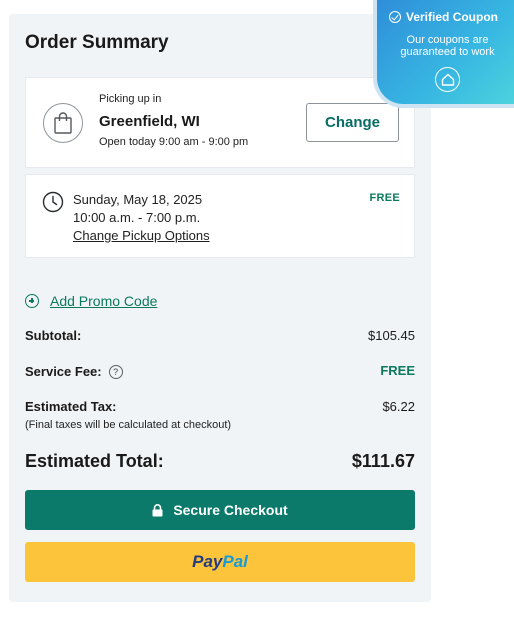 This screenshot has width=514, height=625. I want to click on estimated-tax-label: Estimated Tax:, so click(71, 406).